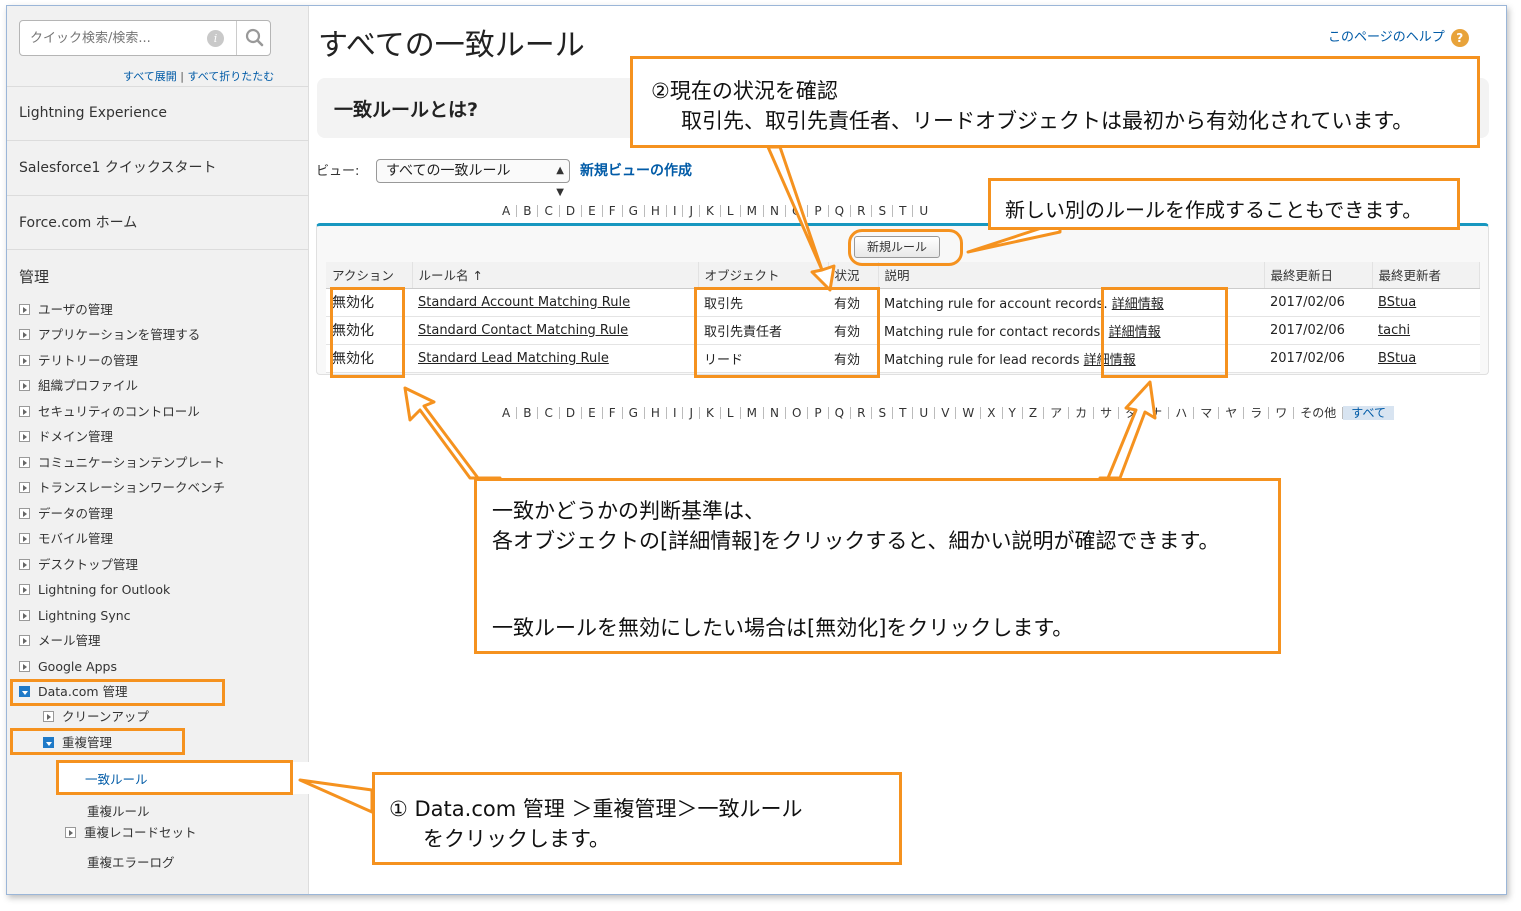 This screenshot has height=911, width=1521. What do you see at coordinates (1394, 330) in the screenshot?
I see `user-link: tachi` at bounding box center [1394, 330].